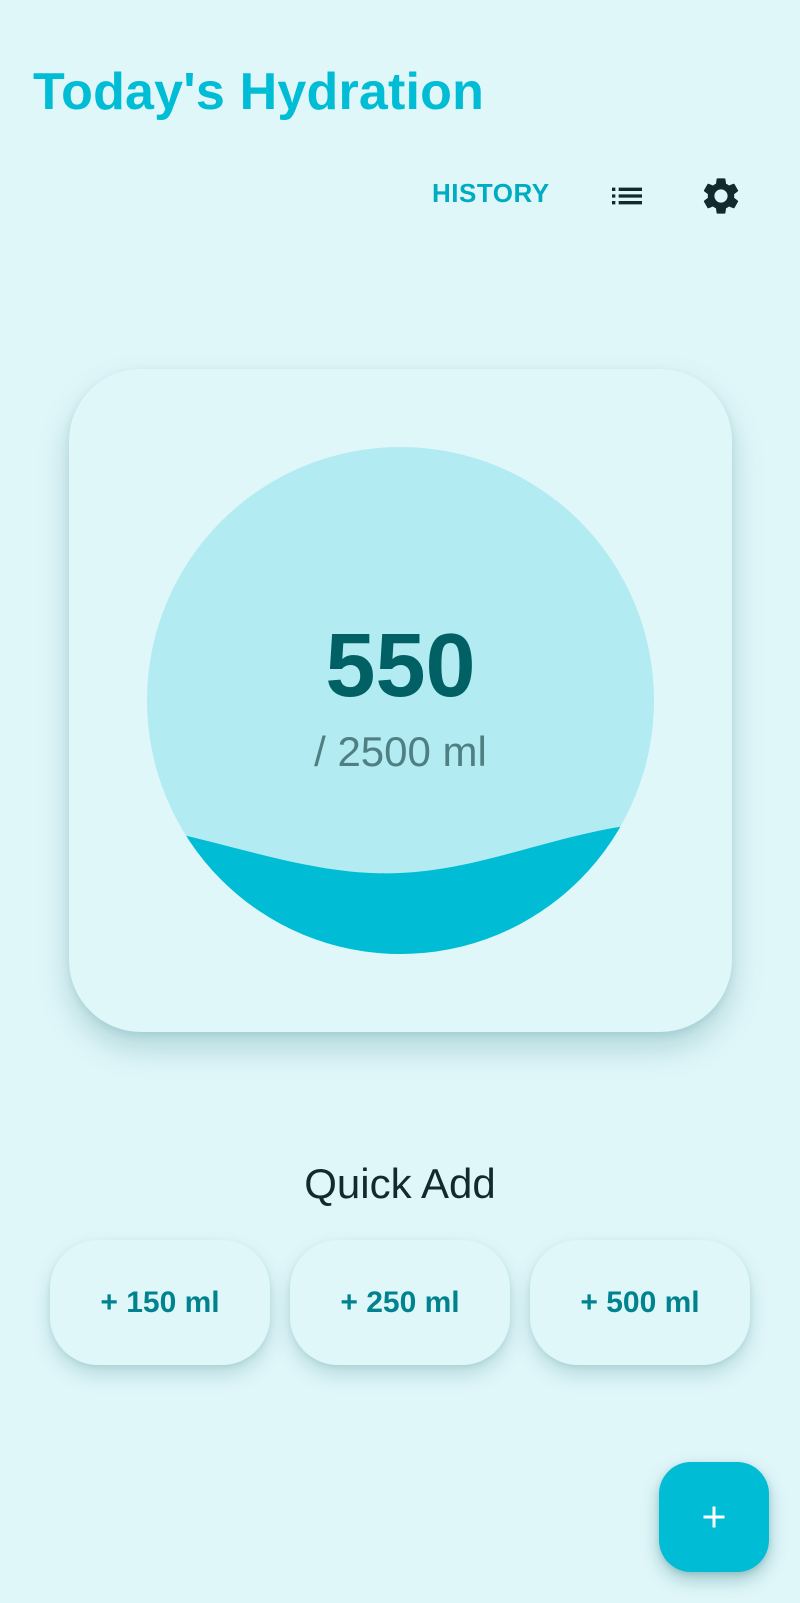 The width and height of the screenshot is (800, 1603). I want to click on quick-add-buttons: + 150 ml + 250 ml + 500 ml, so click(400, 1302).